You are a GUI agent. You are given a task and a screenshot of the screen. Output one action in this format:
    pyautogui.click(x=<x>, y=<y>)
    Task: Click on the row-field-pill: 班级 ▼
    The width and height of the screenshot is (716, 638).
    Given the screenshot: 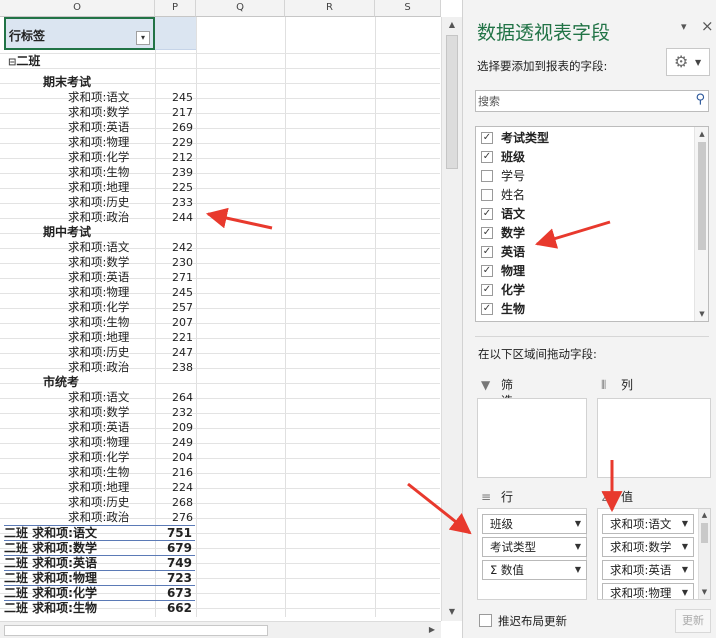 What is the action you would take?
    pyautogui.click(x=534, y=524)
    